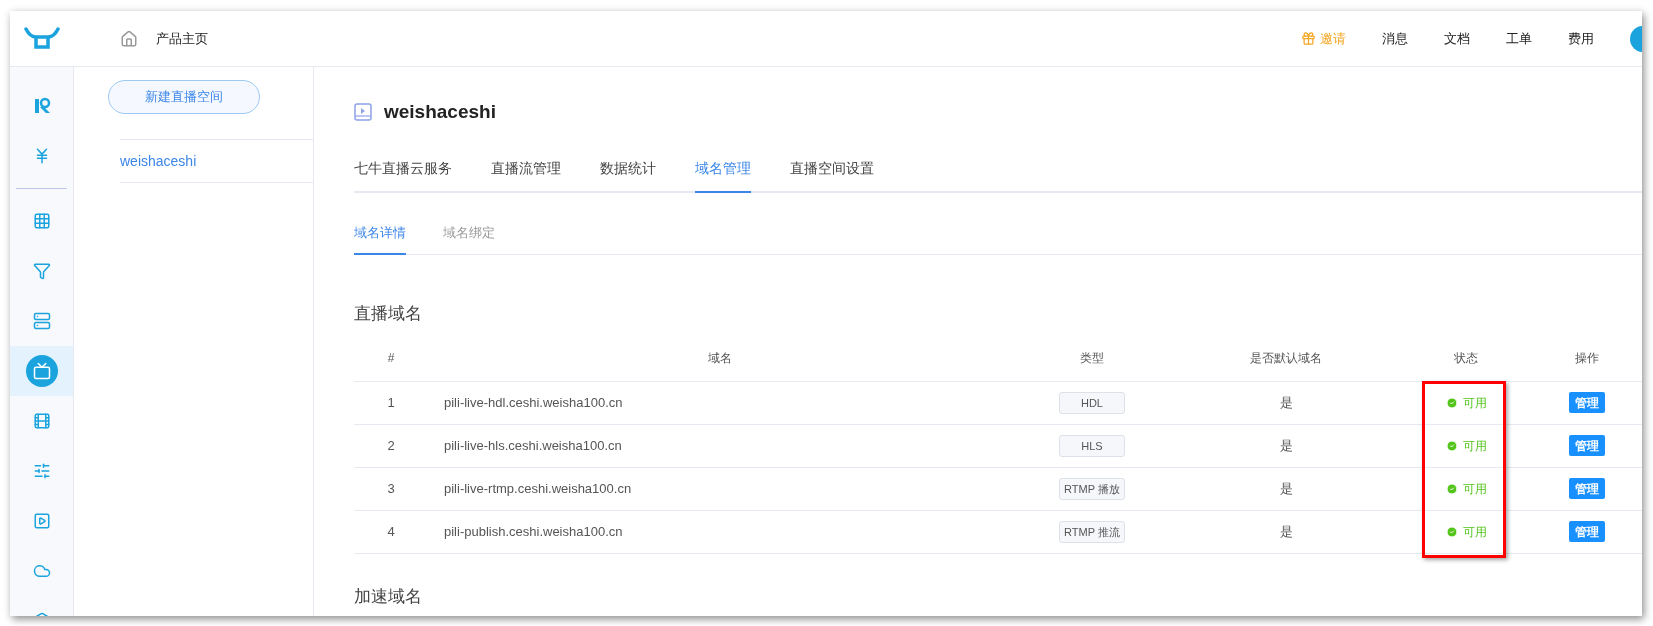  Describe the element at coordinates (533, 402) in the screenshot. I see `domain-cell: pili-live-hdl.ceshi.weisha100.cn` at that location.